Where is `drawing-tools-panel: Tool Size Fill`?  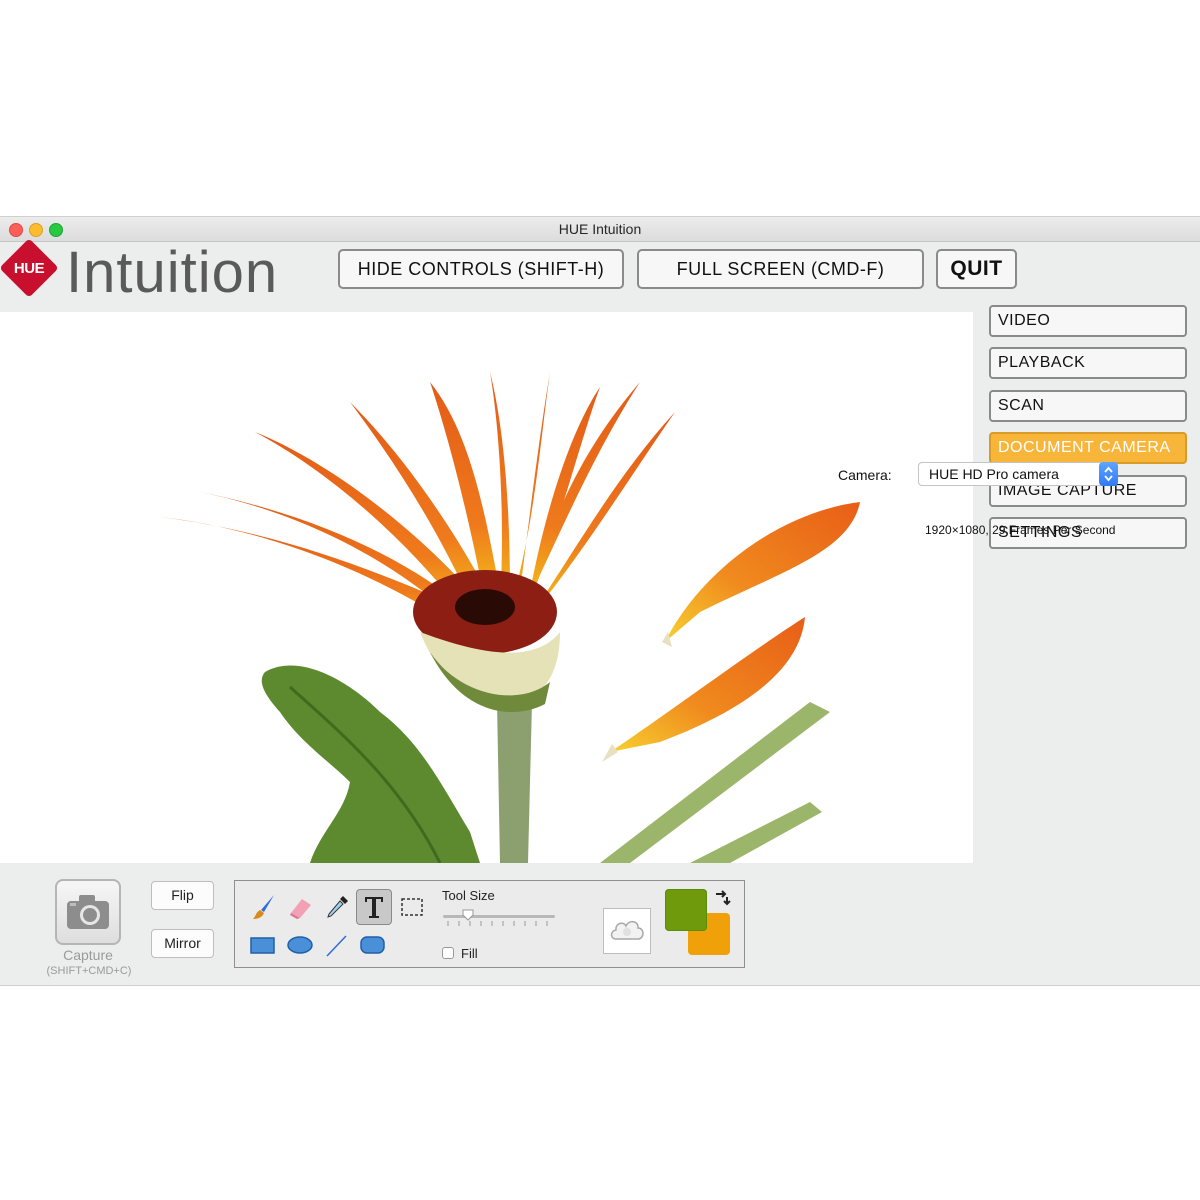
drawing-tools-panel: Tool Size Fill is located at coordinates (489, 924).